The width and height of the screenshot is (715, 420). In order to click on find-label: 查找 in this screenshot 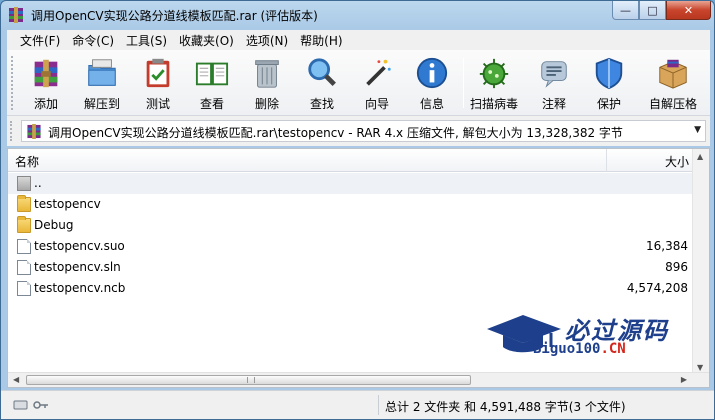, I will do `click(321, 104)`.